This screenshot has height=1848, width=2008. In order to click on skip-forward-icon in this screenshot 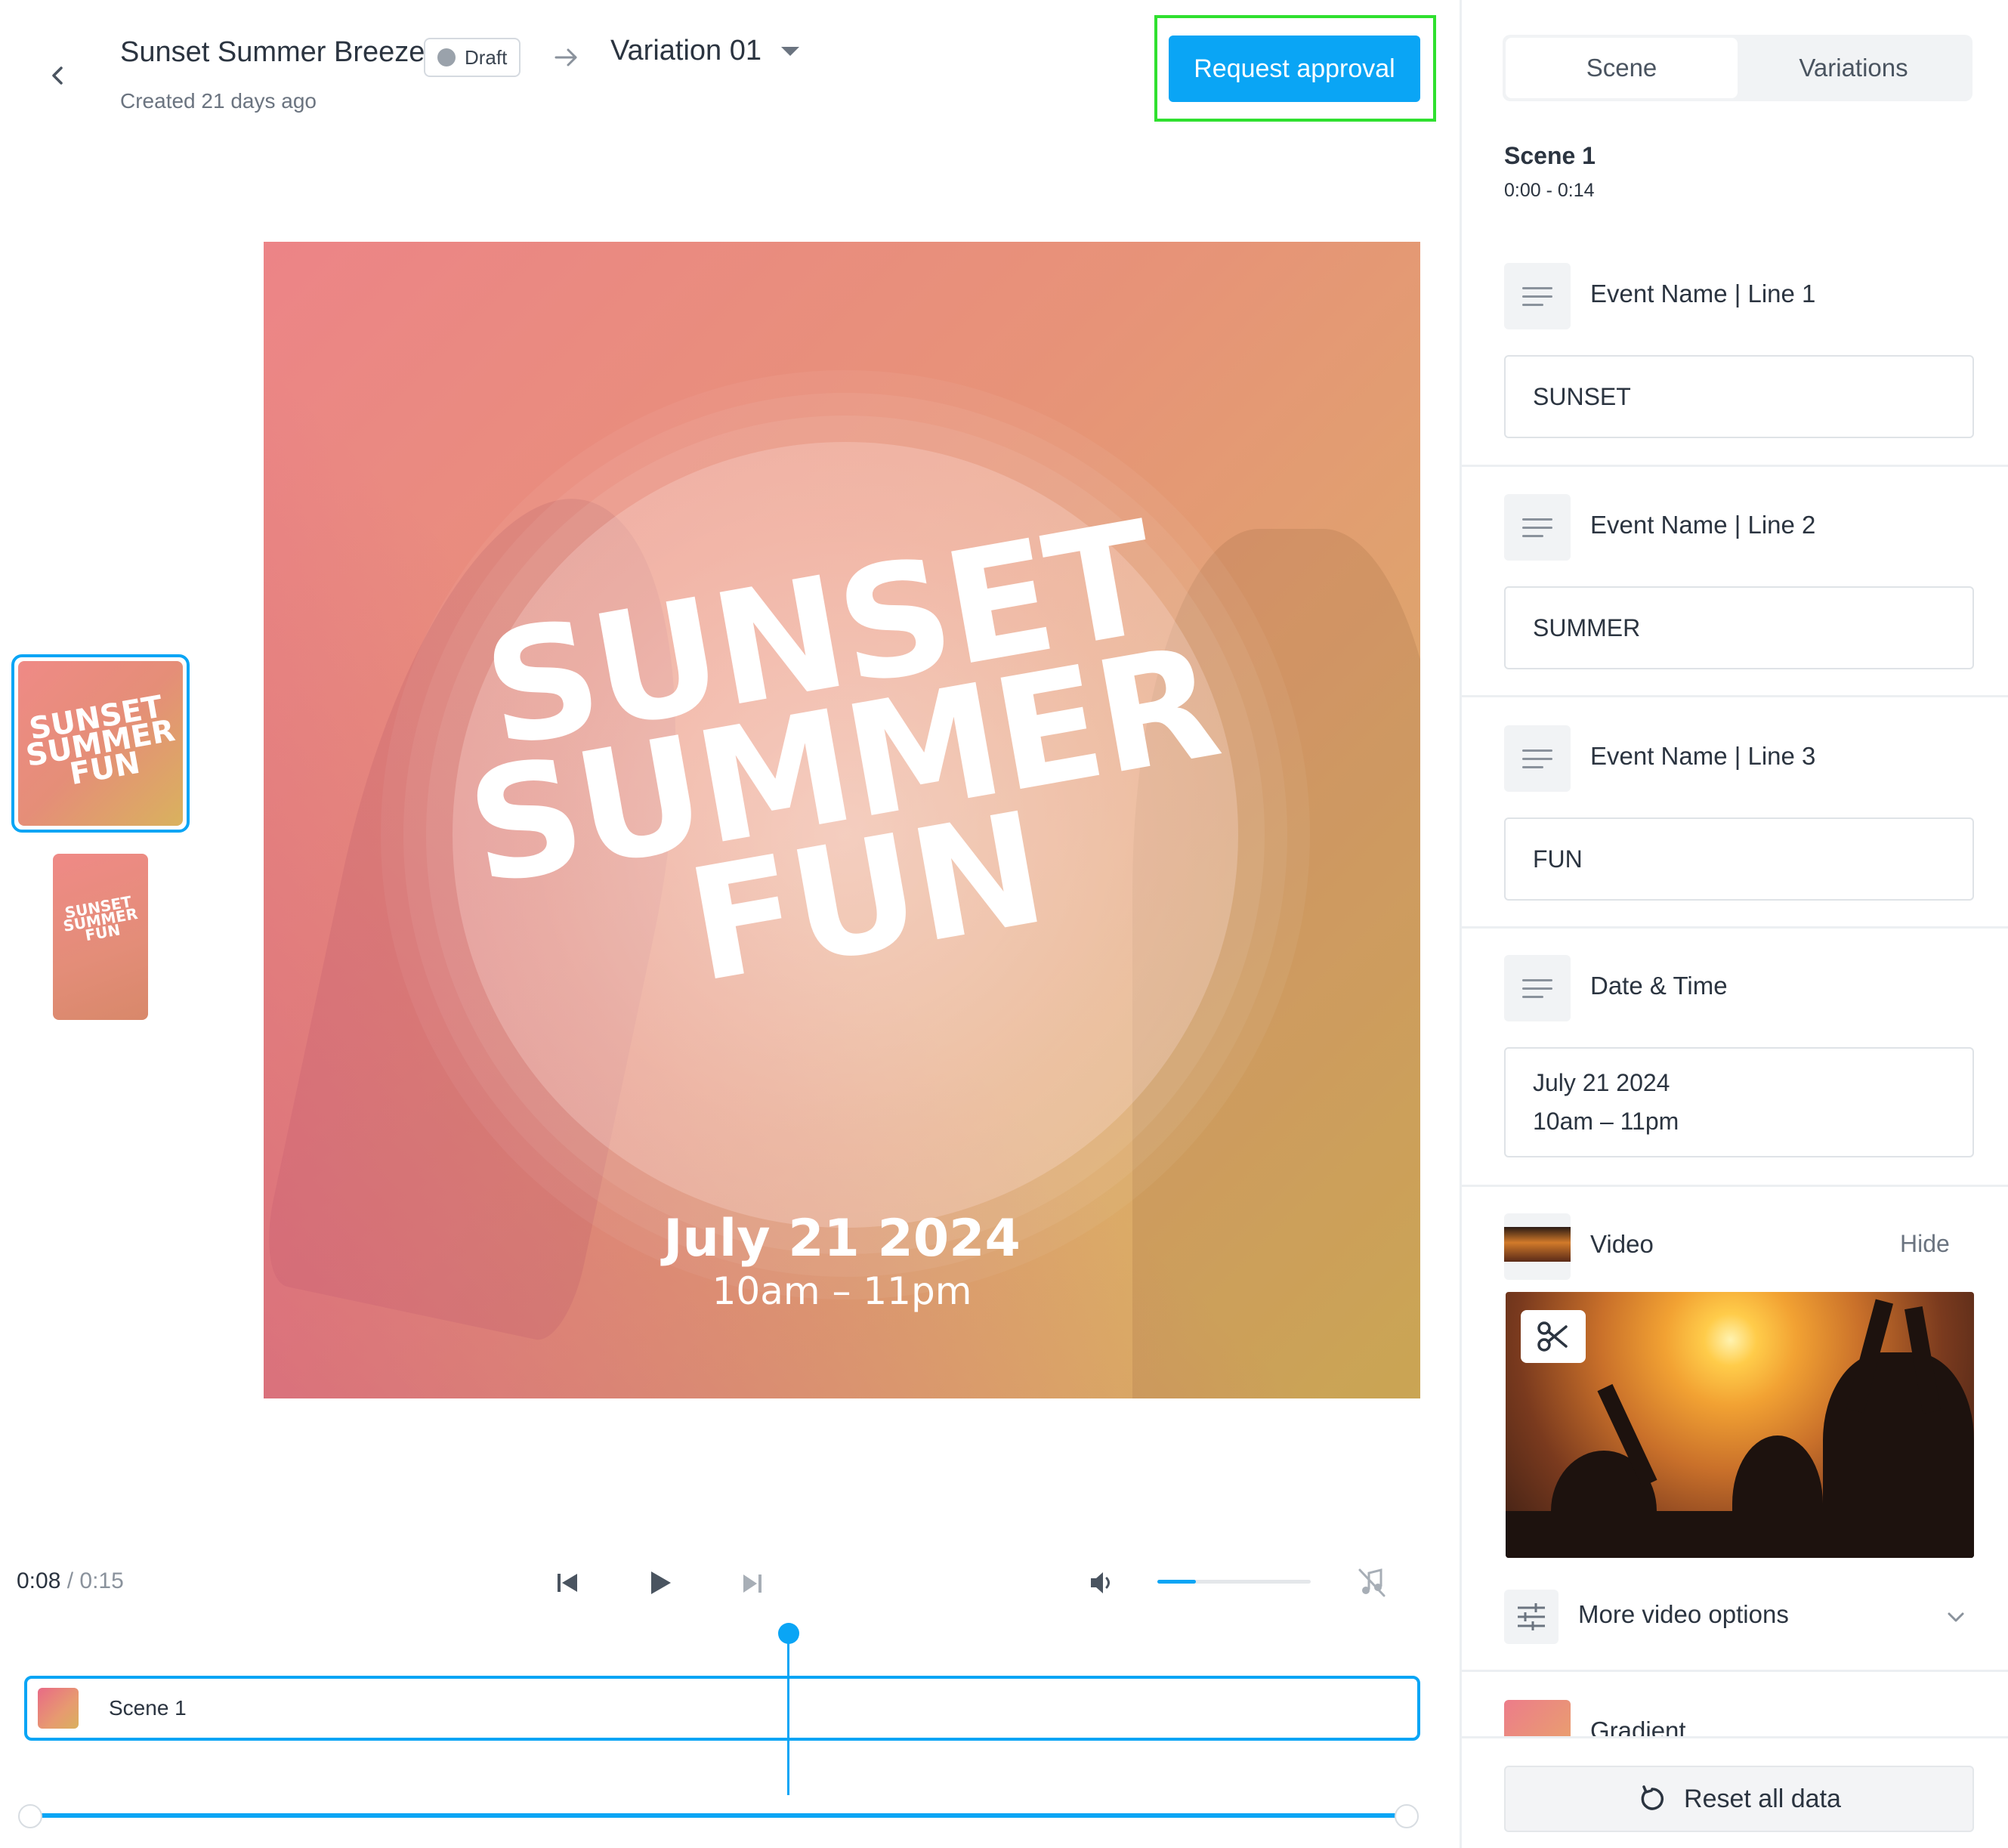, I will do `click(752, 1584)`.